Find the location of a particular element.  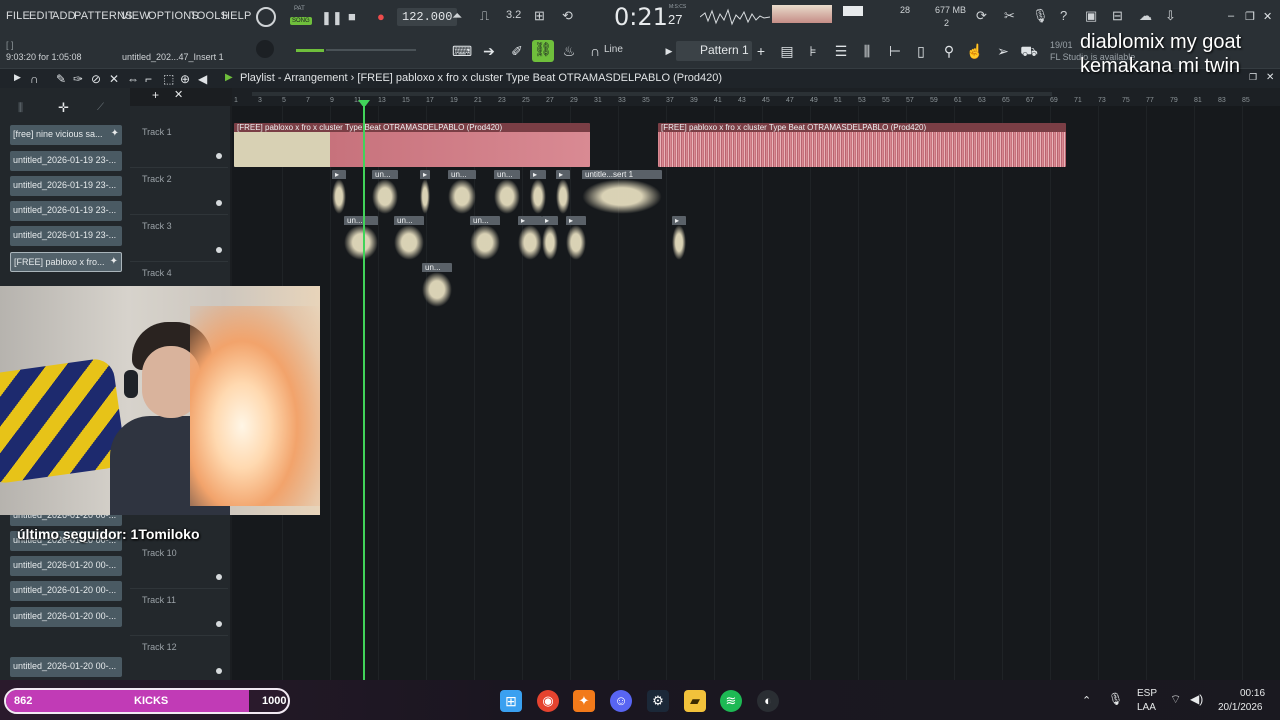

picker-list-icon: ⫼ is located at coordinates (20, 108).